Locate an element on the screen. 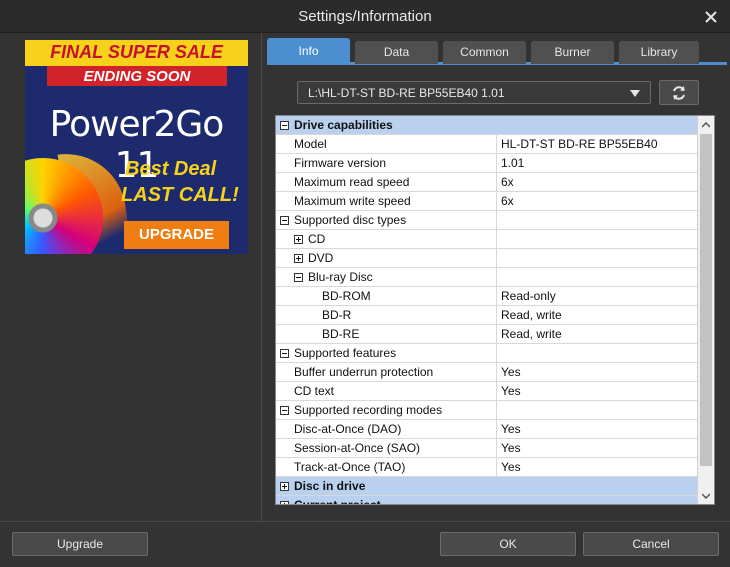 The height and width of the screenshot is (567, 730). close-icon is located at coordinates (711, 17).